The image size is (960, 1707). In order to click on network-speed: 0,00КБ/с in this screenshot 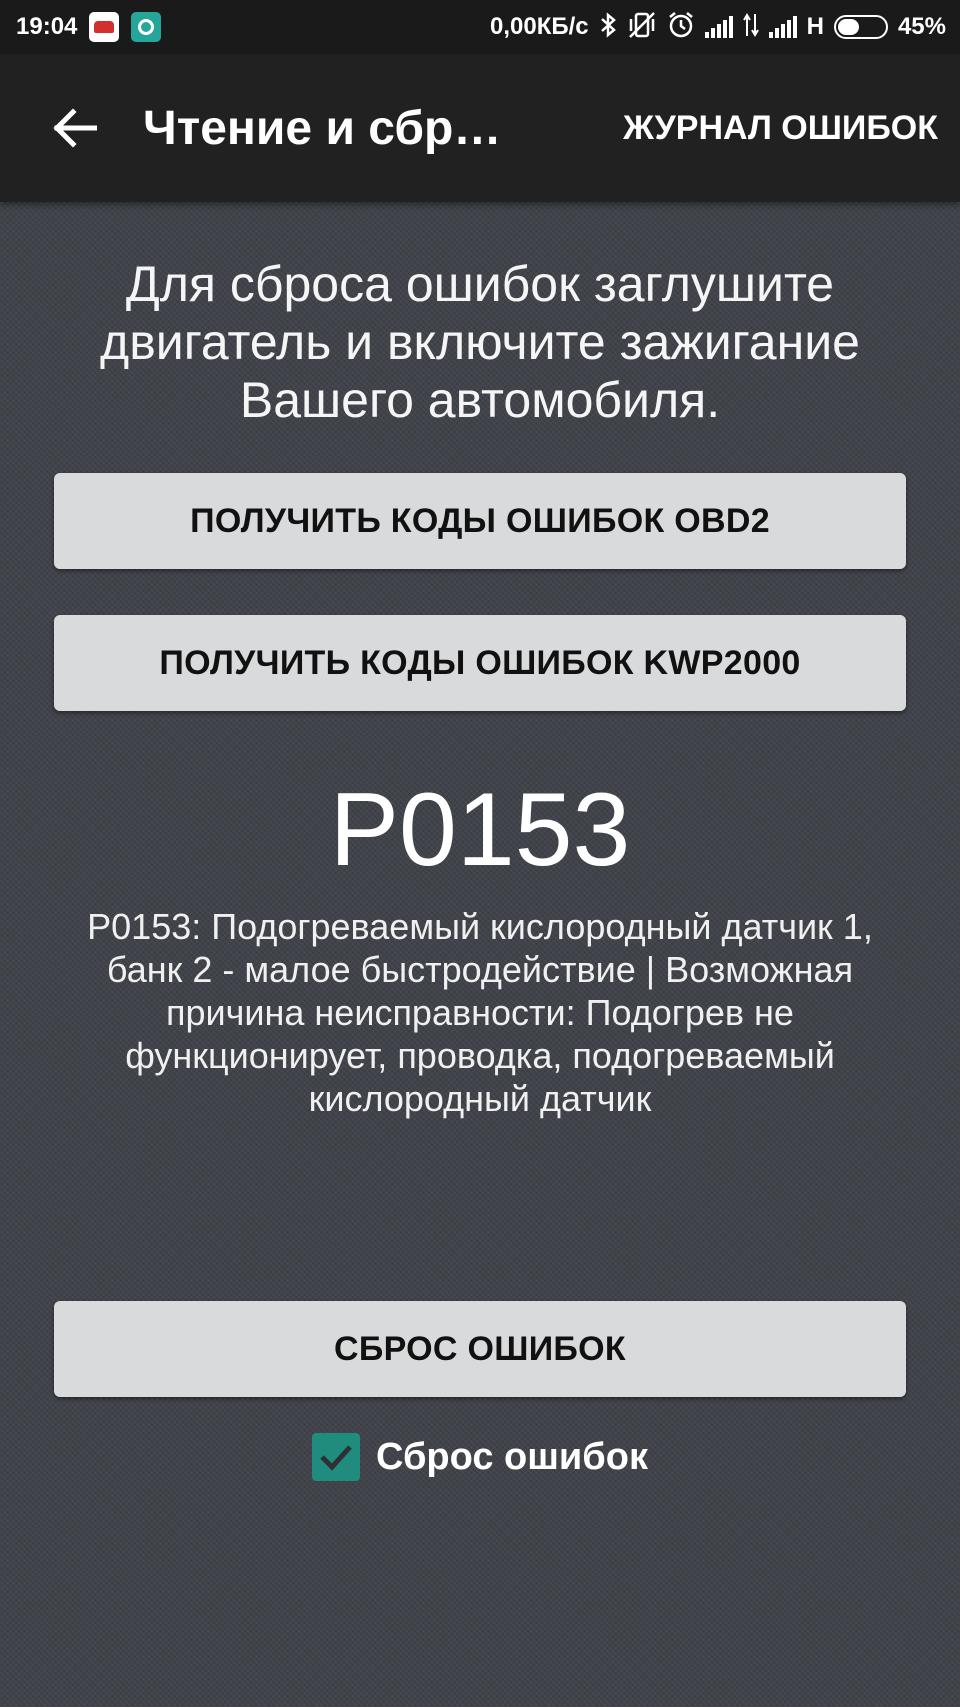, I will do `click(539, 26)`.